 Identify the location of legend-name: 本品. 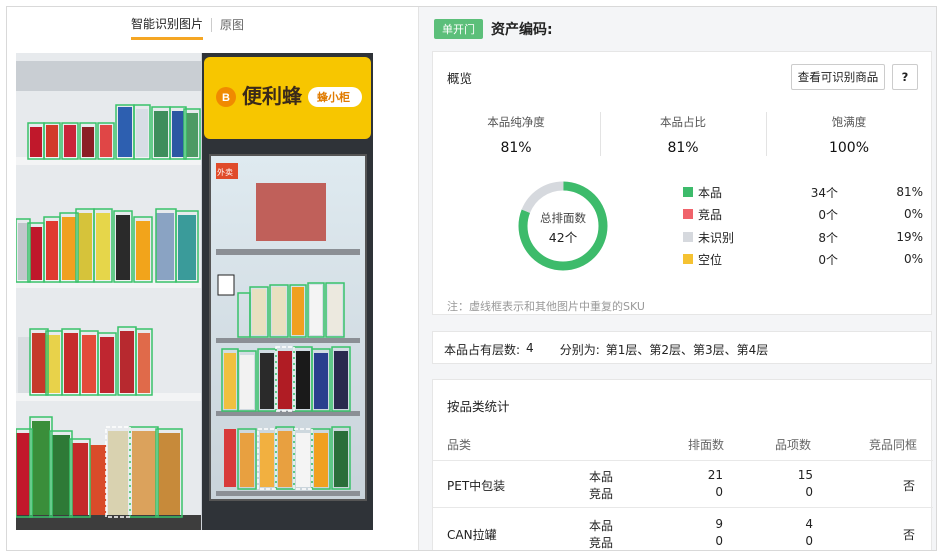
(710, 192).